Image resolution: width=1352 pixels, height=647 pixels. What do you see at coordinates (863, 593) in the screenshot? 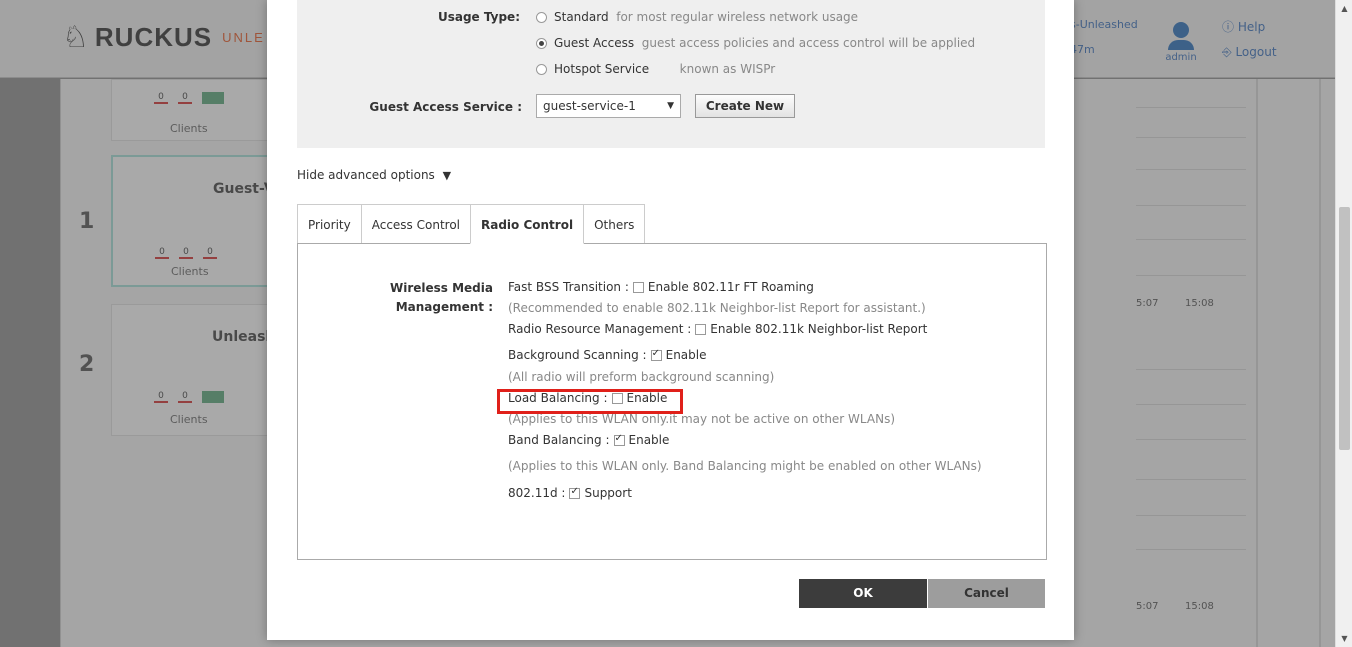
I see `ok-button: OK` at bounding box center [863, 593].